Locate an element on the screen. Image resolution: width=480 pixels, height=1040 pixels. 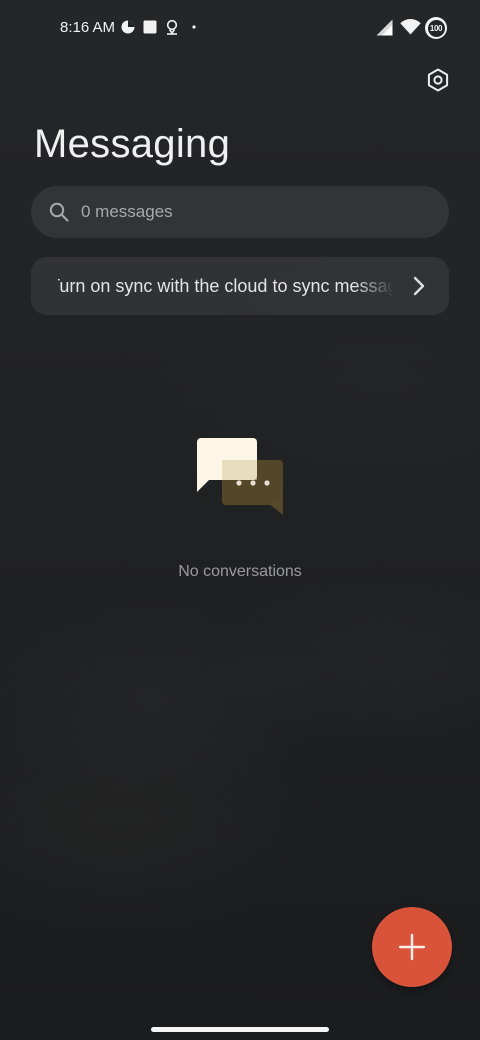
cellular-signal-icon is located at coordinates (384, 27).